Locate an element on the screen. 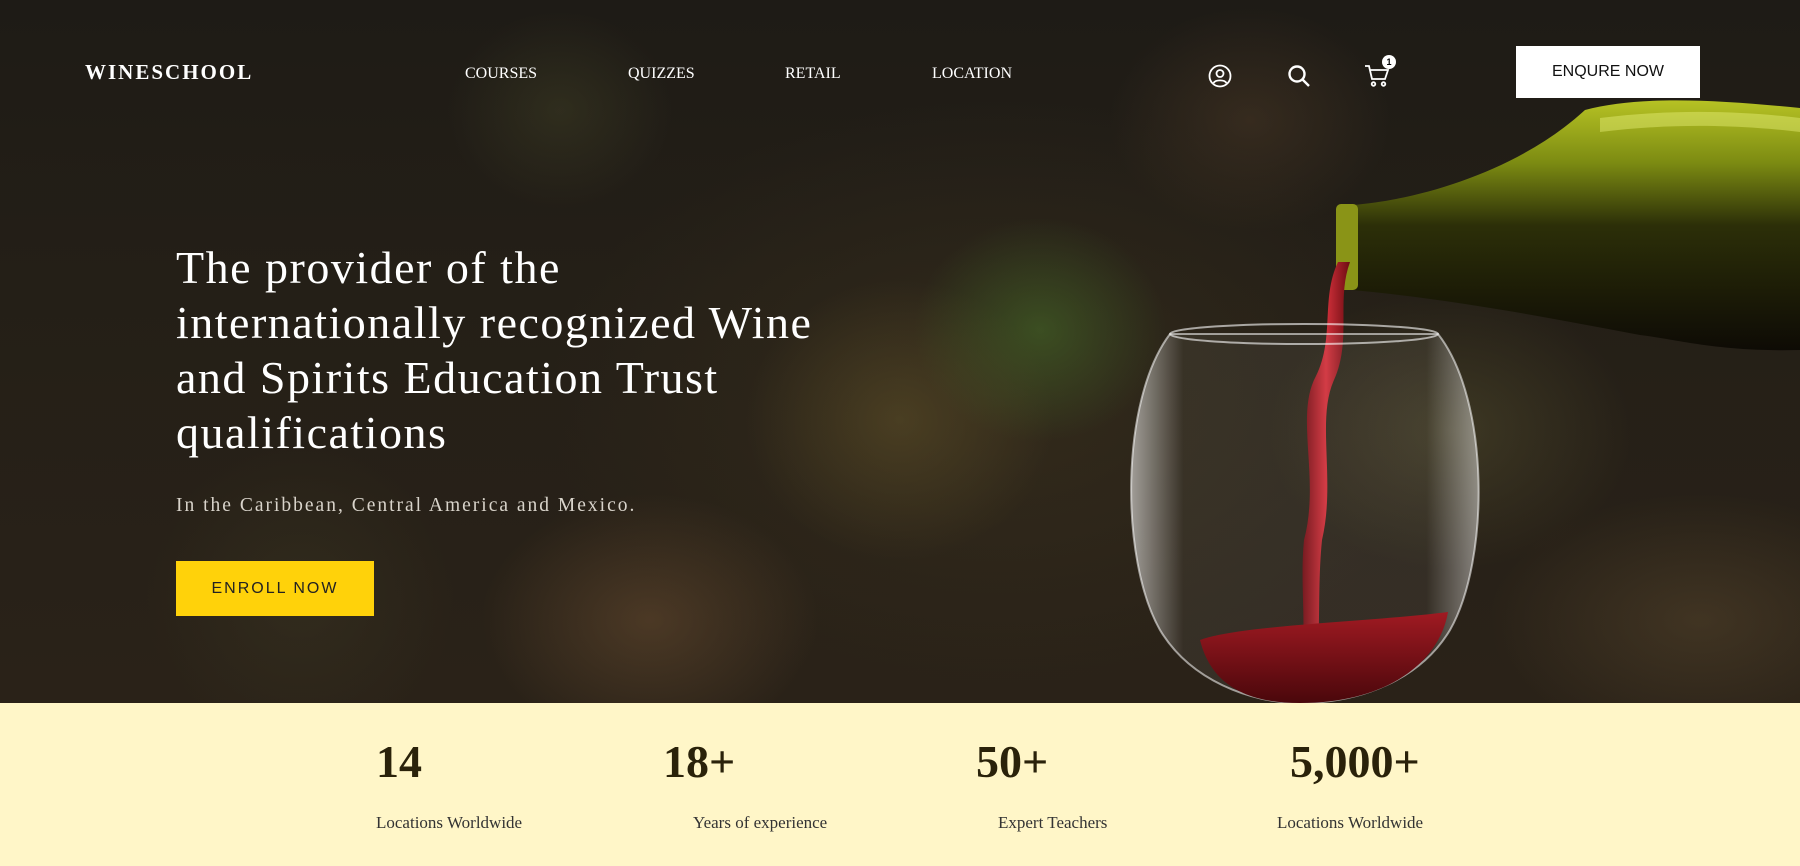  search-icon is located at coordinates (1299, 78).